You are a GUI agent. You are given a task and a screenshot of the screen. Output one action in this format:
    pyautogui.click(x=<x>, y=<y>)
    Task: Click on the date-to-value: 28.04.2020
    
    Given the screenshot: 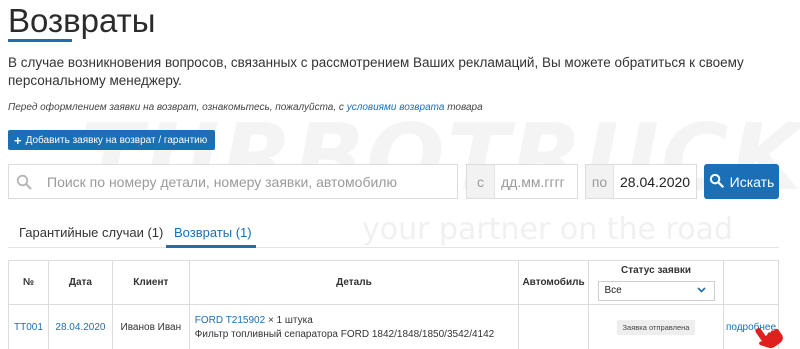 What is the action you would take?
    pyautogui.click(x=655, y=181)
    